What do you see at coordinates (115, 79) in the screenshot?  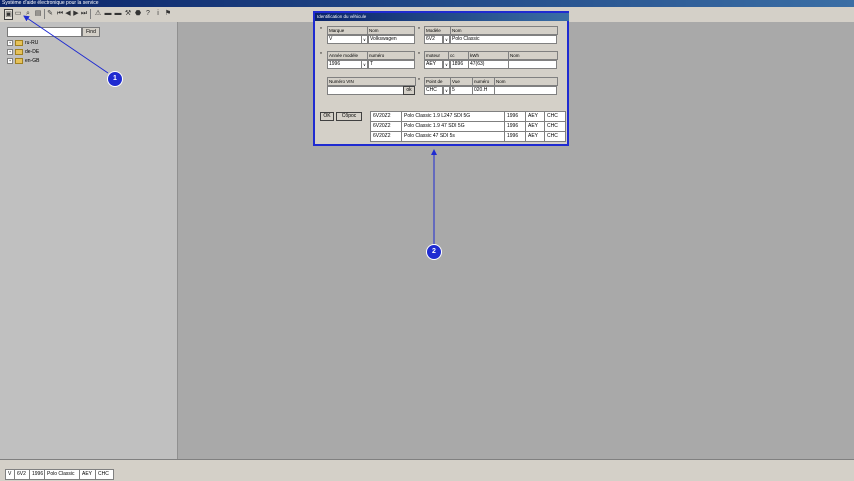 I see `annotation-marker-1: 1` at bounding box center [115, 79].